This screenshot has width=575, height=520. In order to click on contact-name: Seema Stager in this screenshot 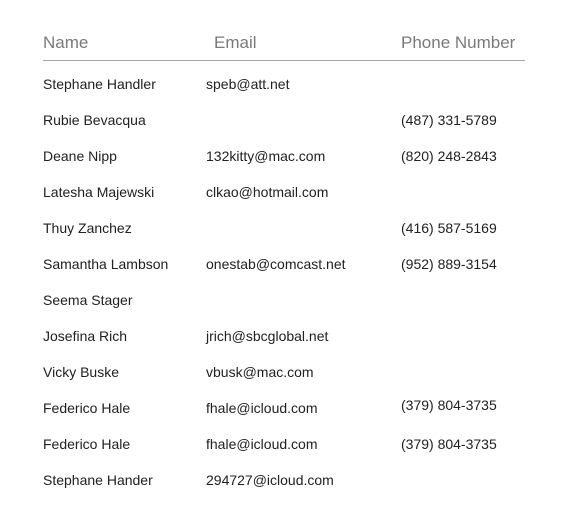, I will do `click(88, 300)`.